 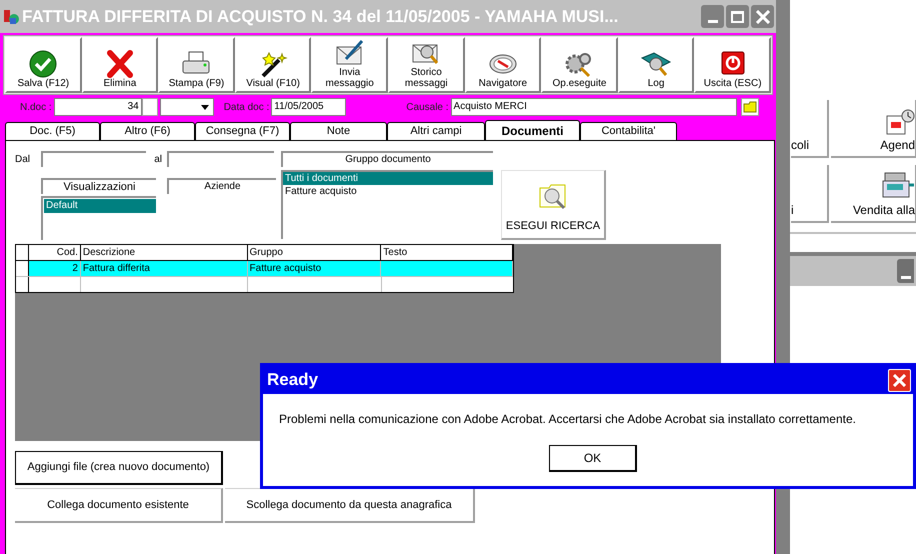 What do you see at coordinates (164, 268) in the screenshot?
I see `table-cell: Fattura differita` at bounding box center [164, 268].